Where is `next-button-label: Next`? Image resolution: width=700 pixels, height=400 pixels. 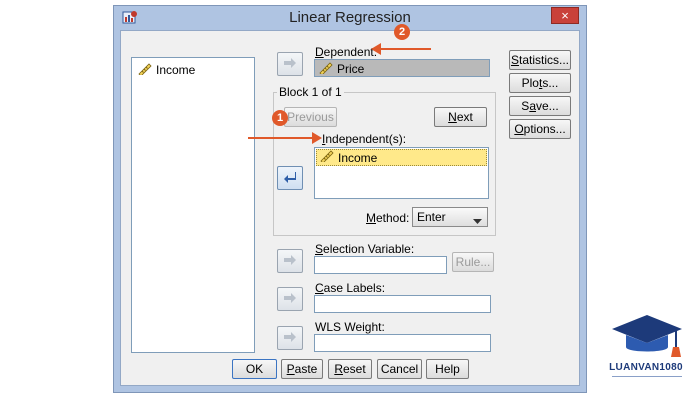 next-button-label: Next is located at coordinates (460, 117).